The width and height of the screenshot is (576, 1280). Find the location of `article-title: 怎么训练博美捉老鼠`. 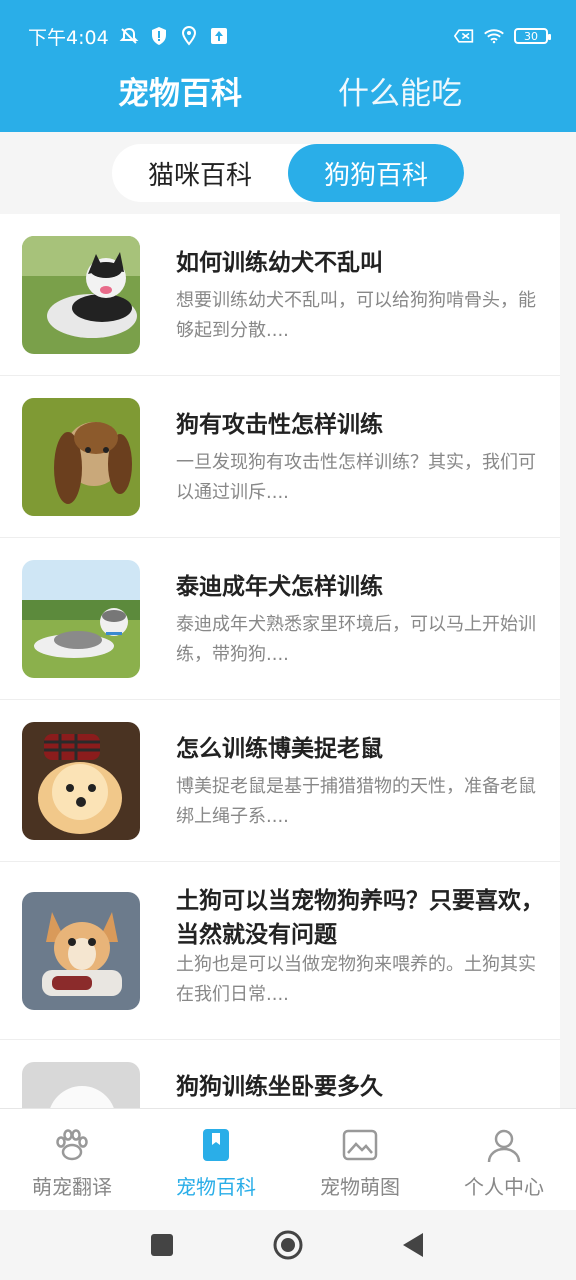

article-title: 怎么训练博美捉老鼠 is located at coordinates (279, 749).